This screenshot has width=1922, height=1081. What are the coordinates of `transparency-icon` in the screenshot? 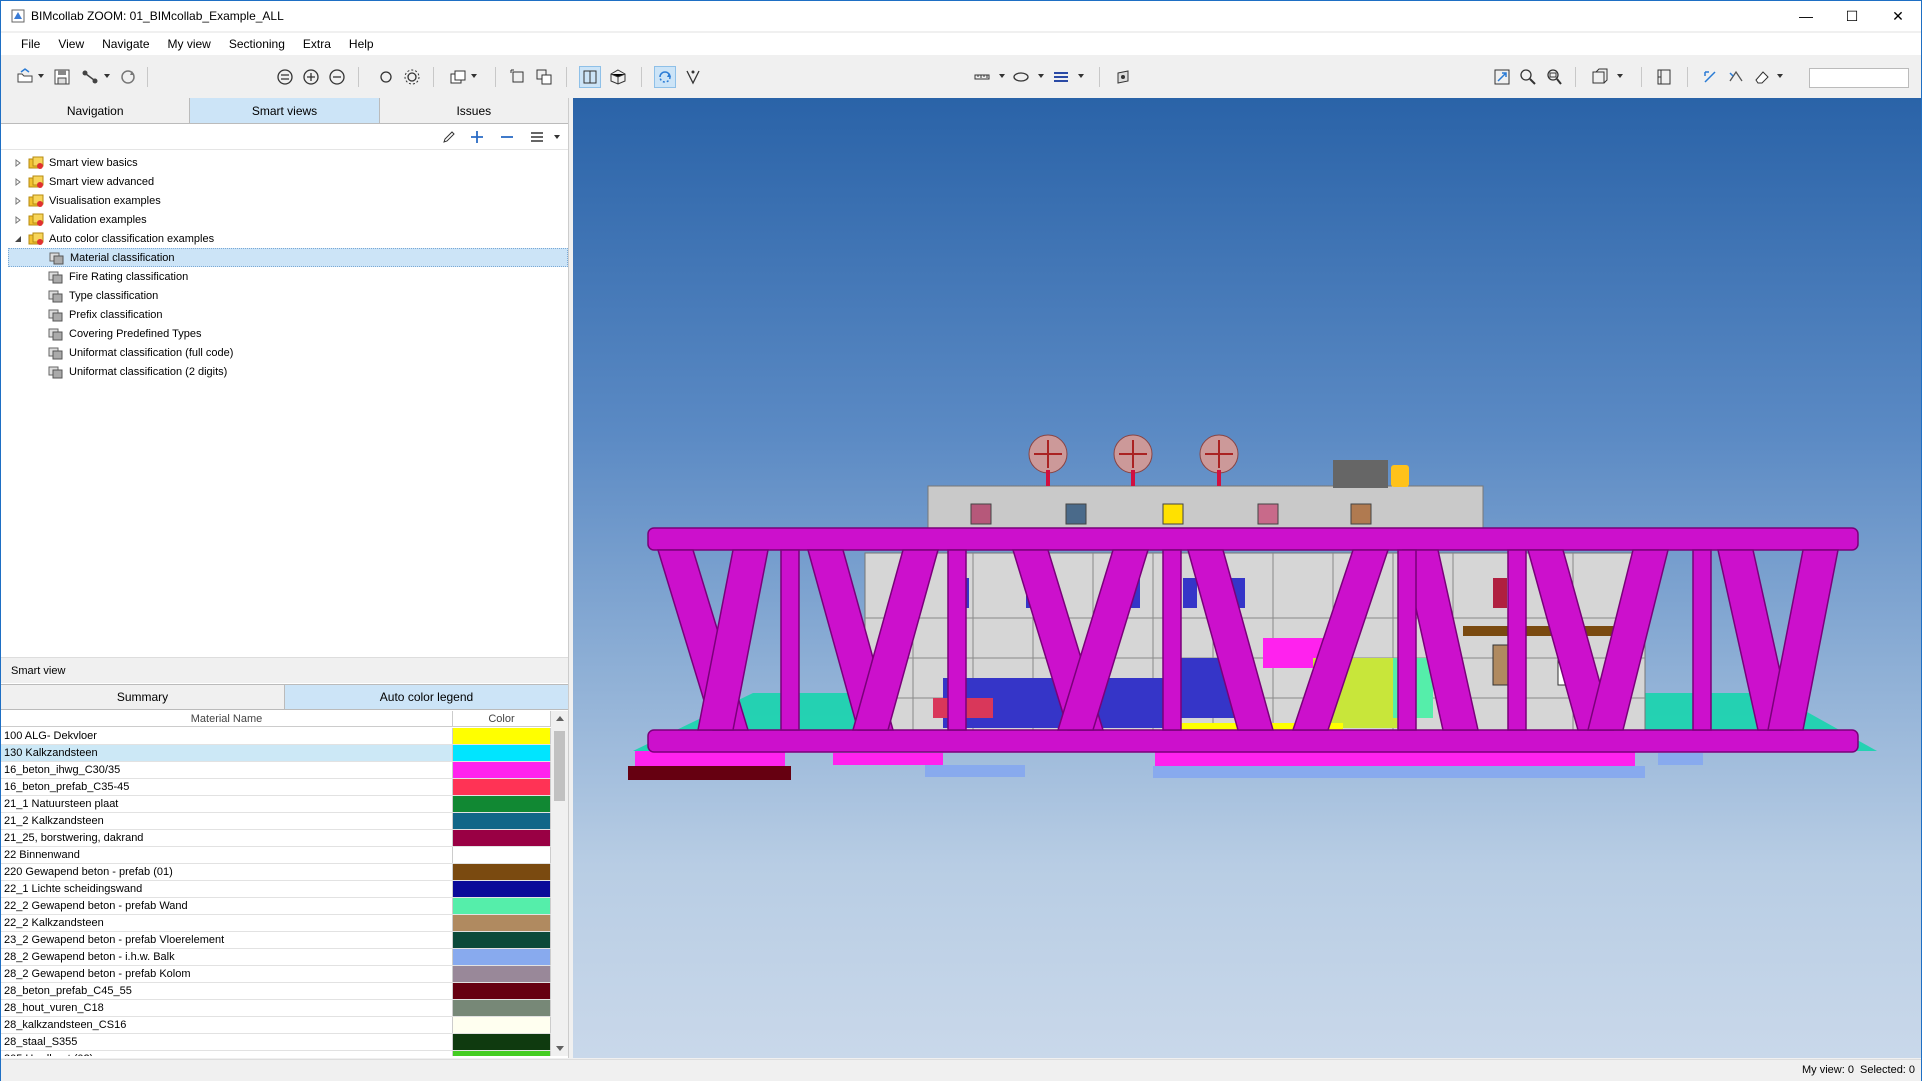 It's located at (1021, 77).